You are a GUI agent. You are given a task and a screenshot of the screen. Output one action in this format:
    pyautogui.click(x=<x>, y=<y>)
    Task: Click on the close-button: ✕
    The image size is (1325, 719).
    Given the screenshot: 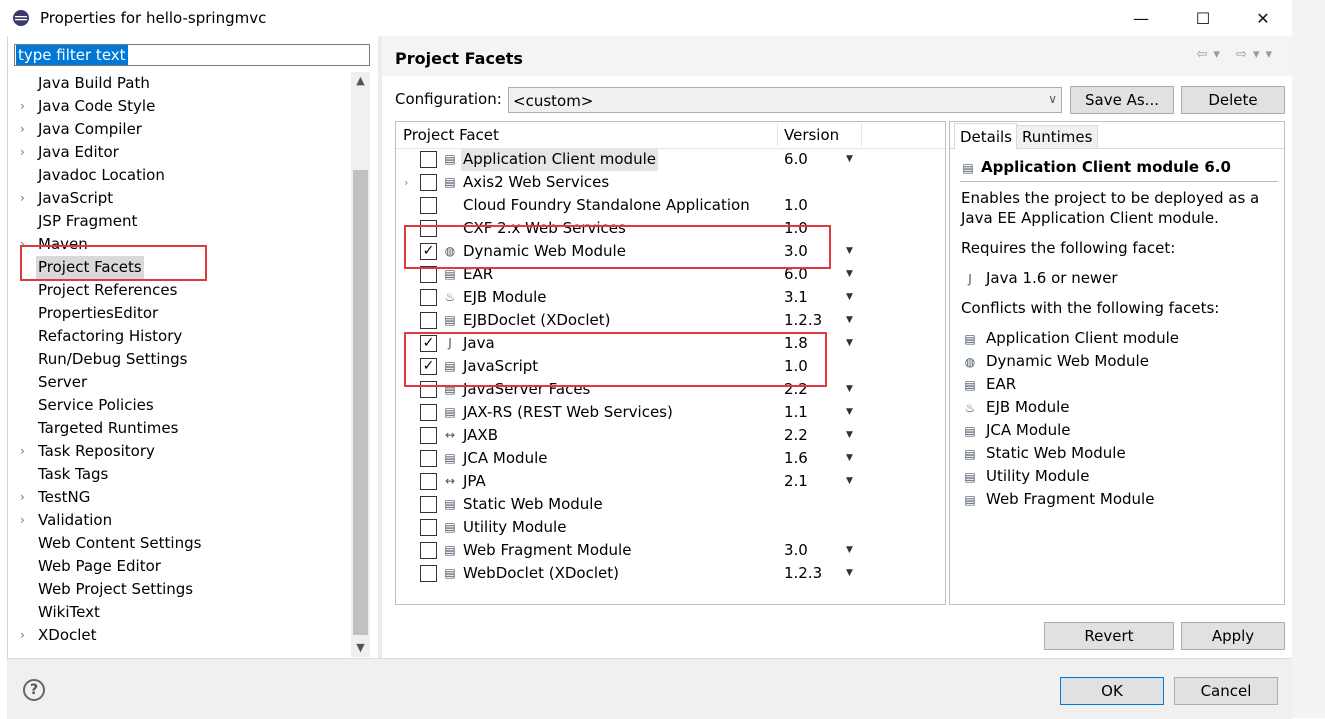 What is the action you would take?
    pyautogui.click(x=1263, y=18)
    